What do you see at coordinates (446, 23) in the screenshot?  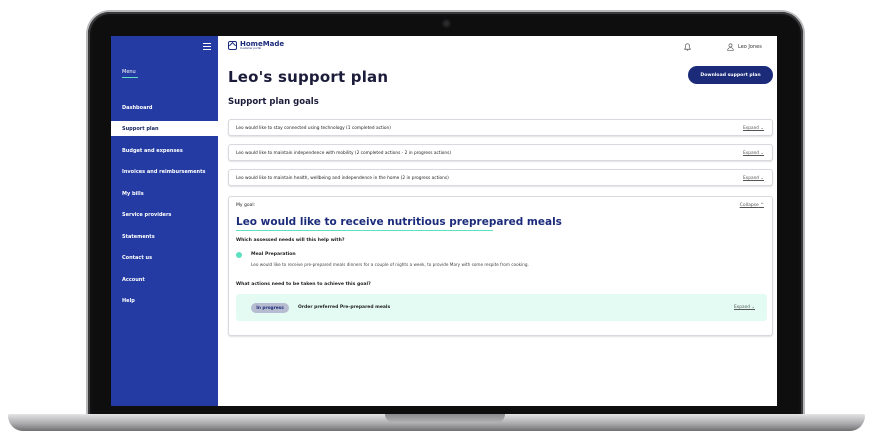 I see `webcam` at bounding box center [446, 23].